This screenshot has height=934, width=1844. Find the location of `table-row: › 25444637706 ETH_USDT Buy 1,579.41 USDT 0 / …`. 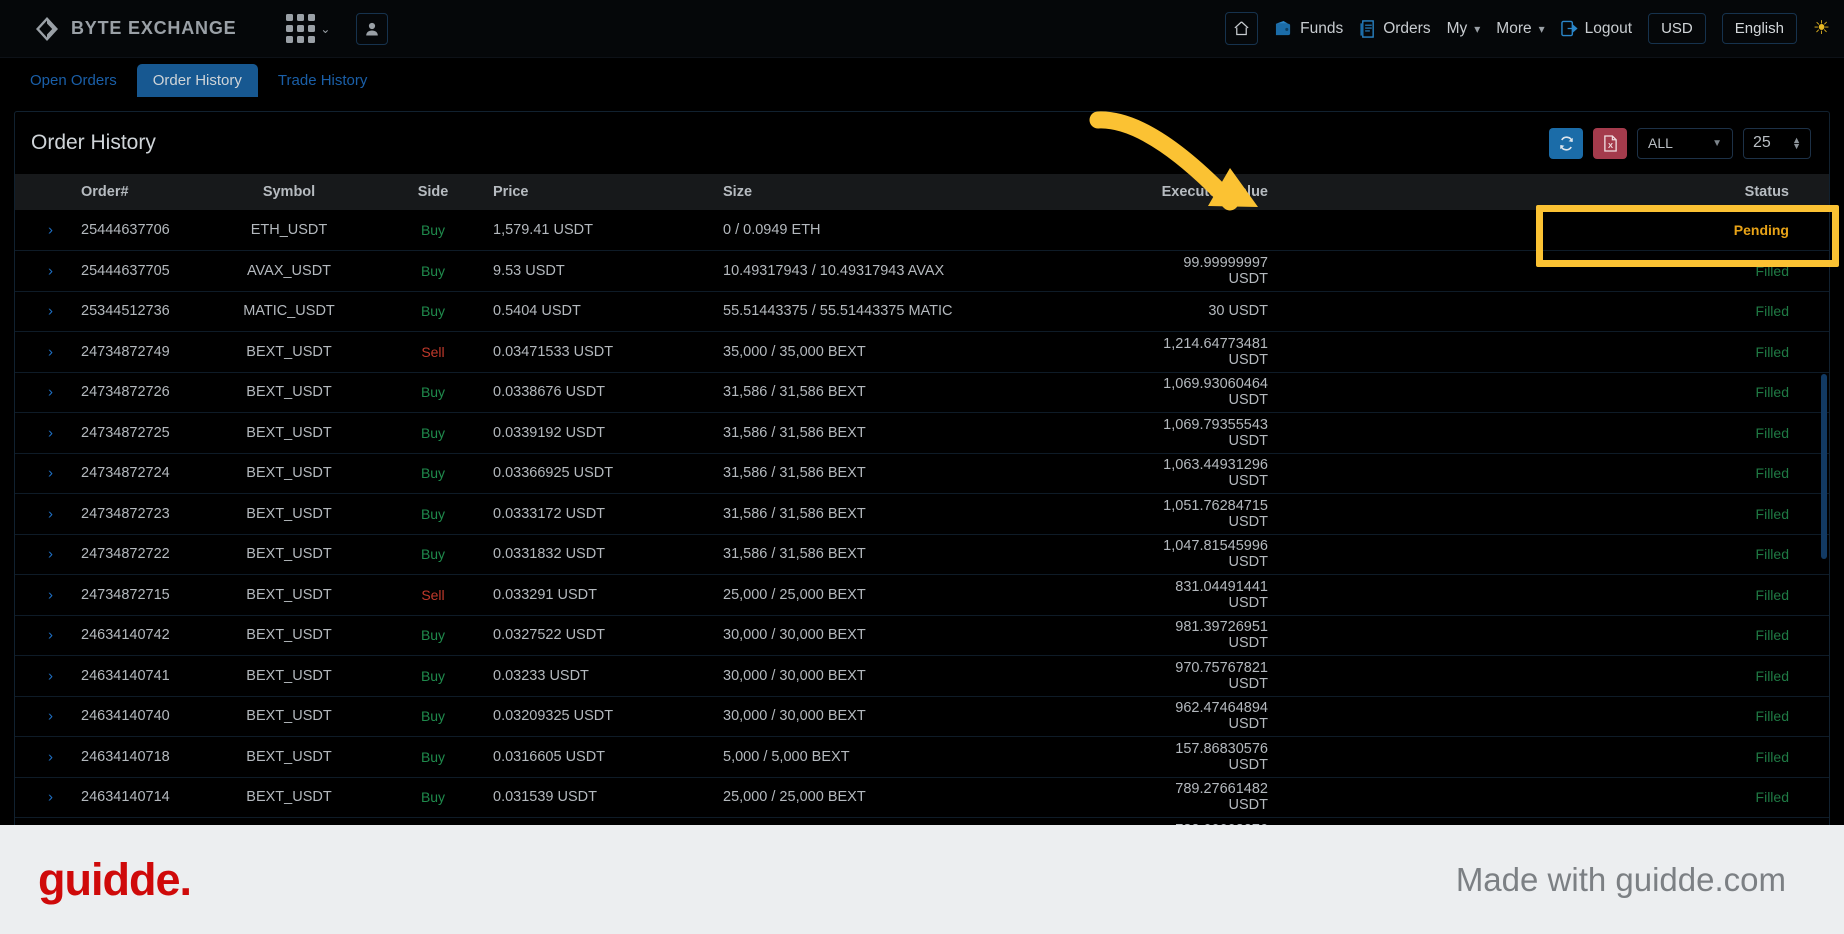

table-row: › 25444637706 ETH_USDT Buy 1,579.41 USDT 0 / … is located at coordinates (922, 230).